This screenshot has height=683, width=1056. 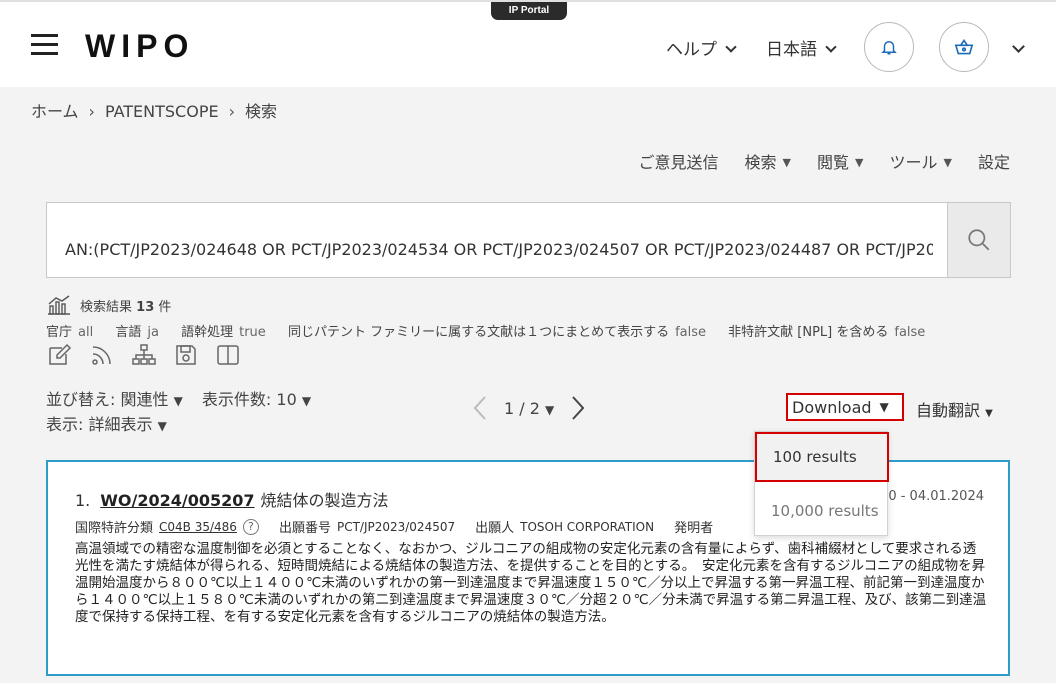 What do you see at coordinates (198, 527) in the screenshot?
I see `ipc-code-link: C04B 35/486` at bounding box center [198, 527].